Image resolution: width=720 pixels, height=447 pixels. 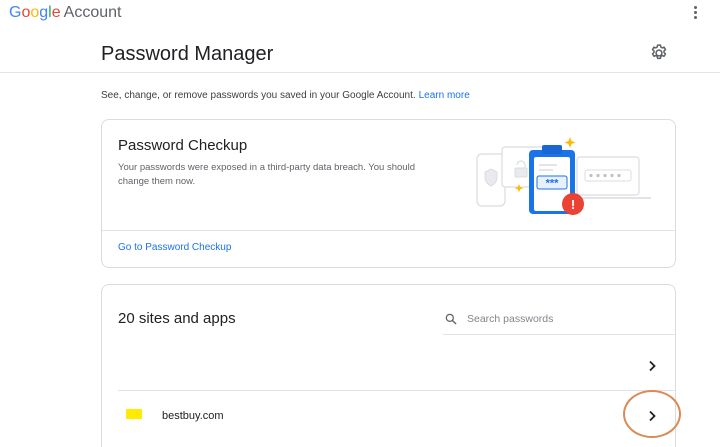 What do you see at coordinates (360, 50) in the screenshot?
I see `page-header: Password Manager` at bounding box center [360, 50].